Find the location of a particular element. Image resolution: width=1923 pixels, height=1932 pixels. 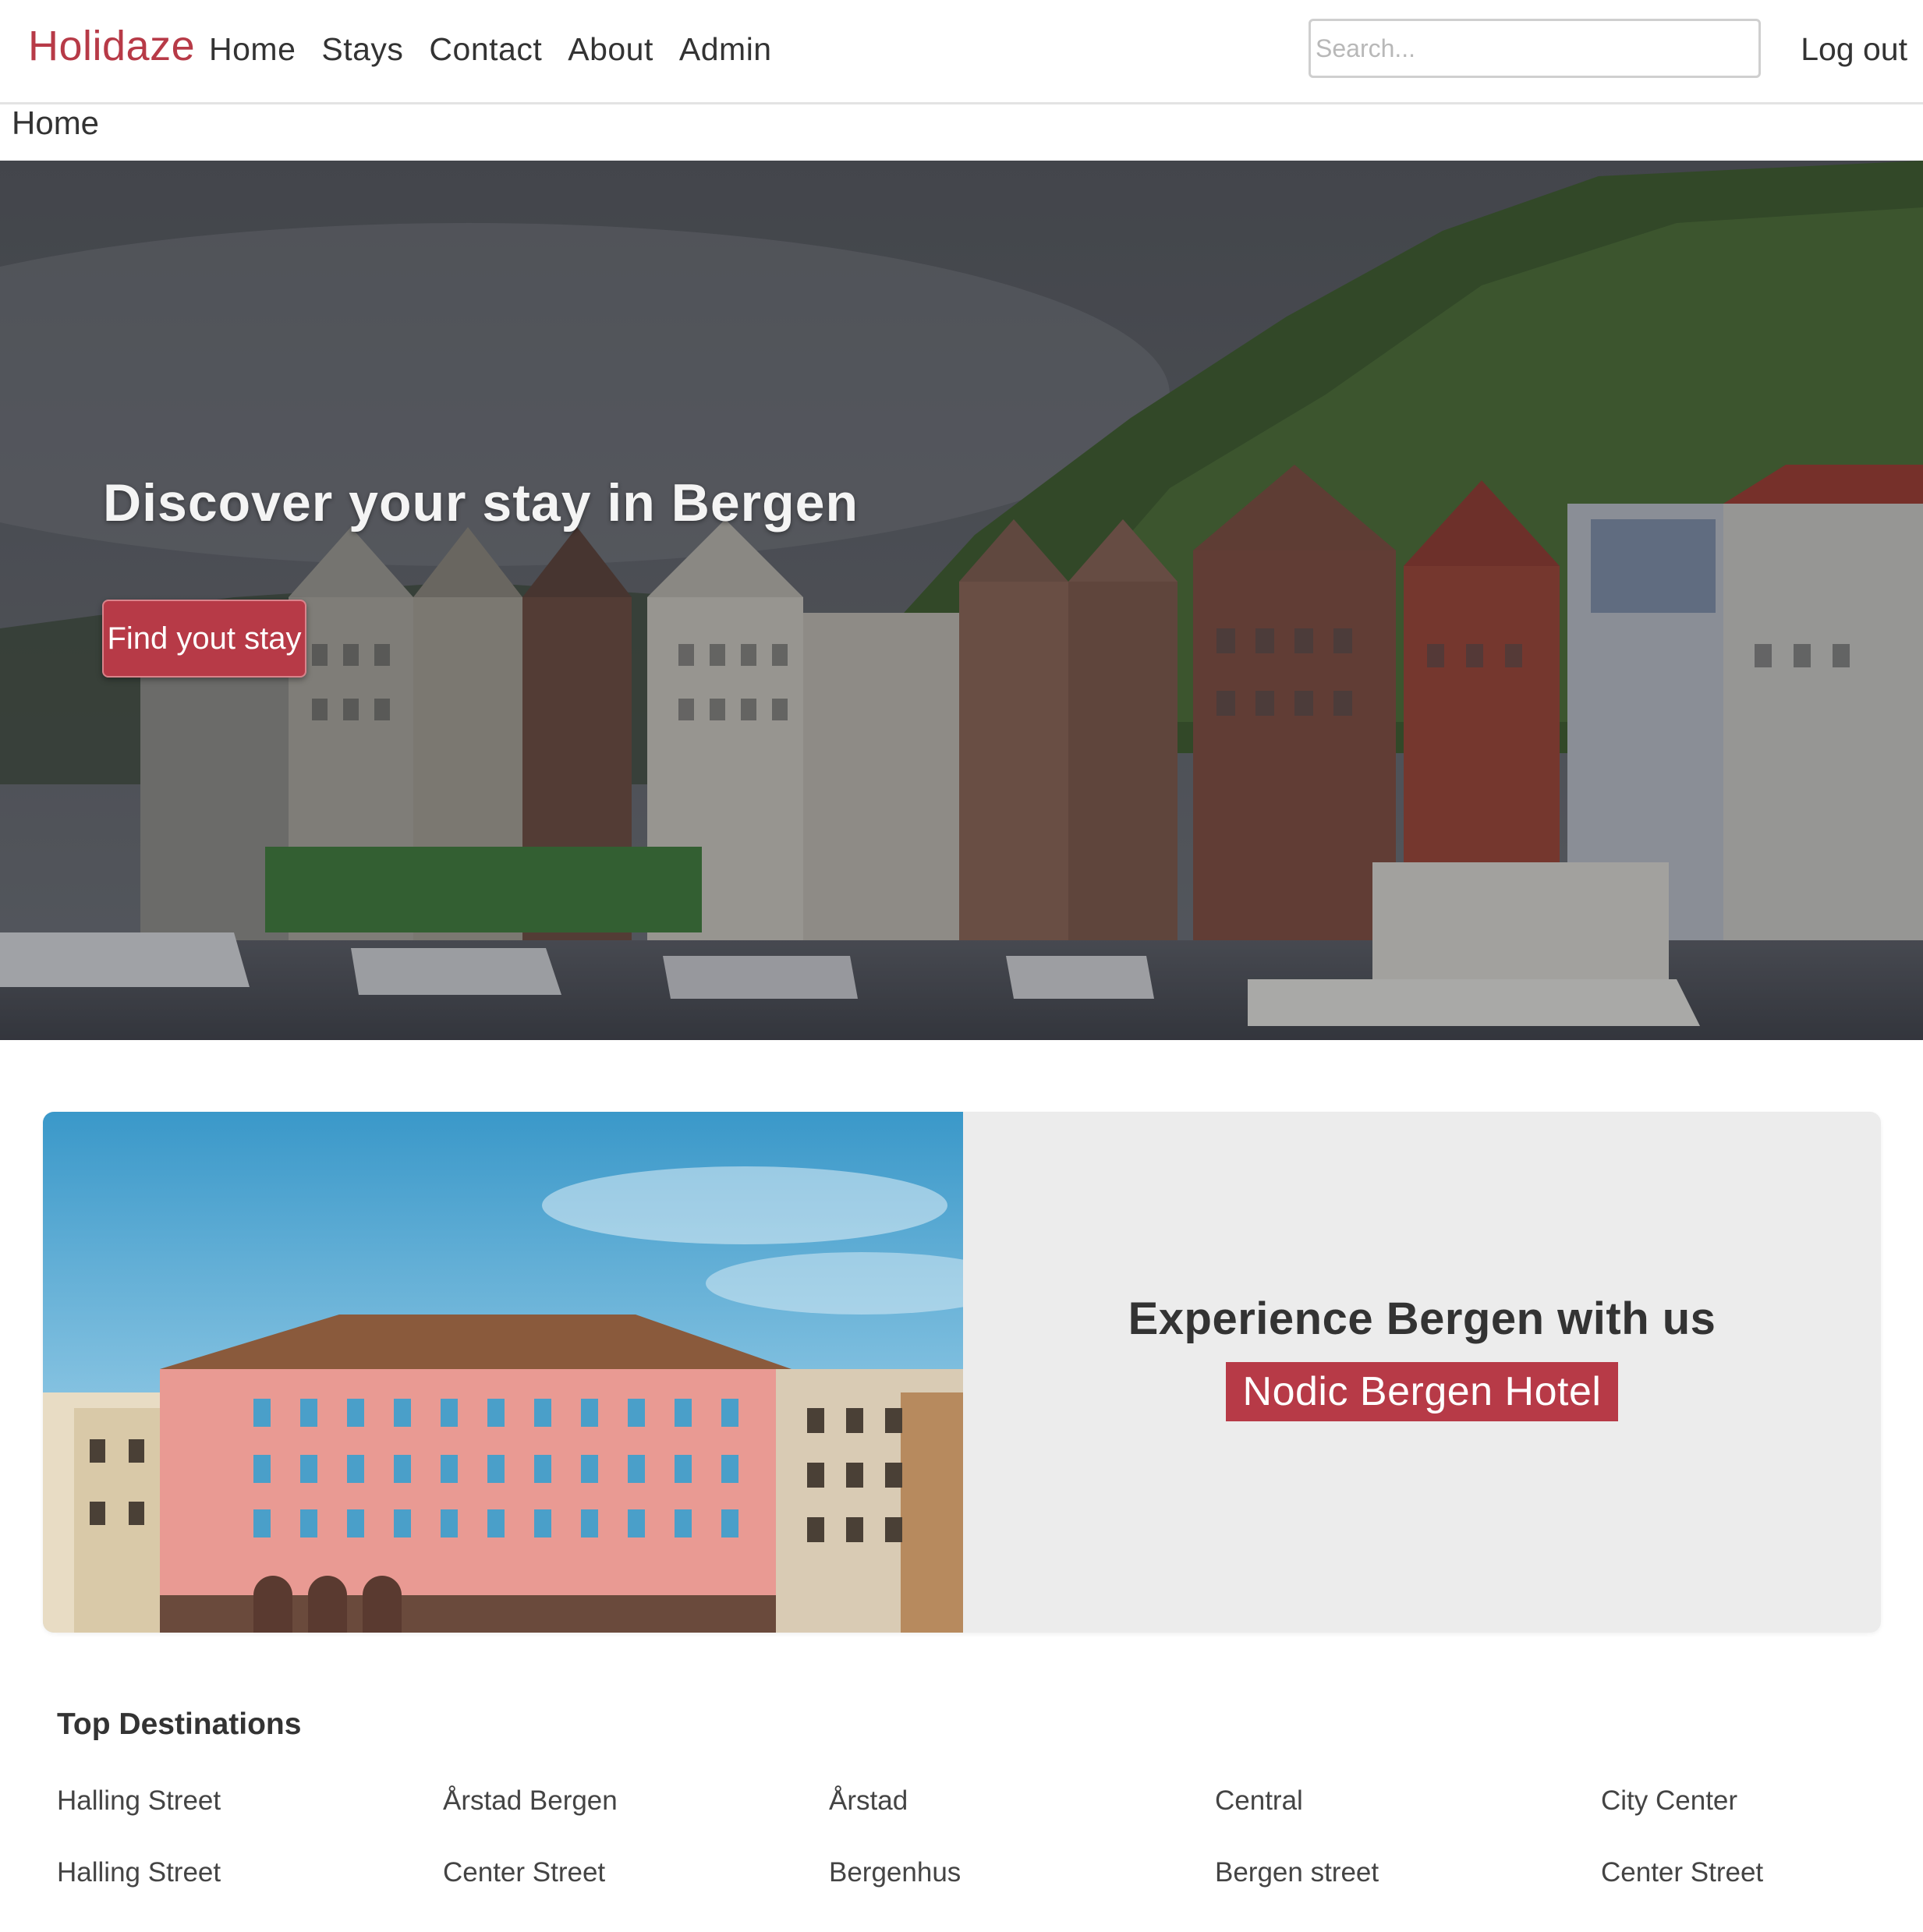

find-stay-button: Find yout stay is located at coordinates (204, 639).